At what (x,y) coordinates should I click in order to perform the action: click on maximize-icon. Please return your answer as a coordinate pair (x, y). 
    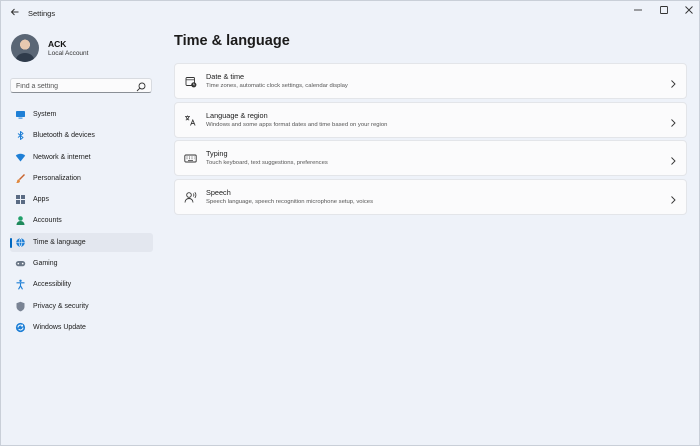
    Looking at the image, I should click on (664, 12).